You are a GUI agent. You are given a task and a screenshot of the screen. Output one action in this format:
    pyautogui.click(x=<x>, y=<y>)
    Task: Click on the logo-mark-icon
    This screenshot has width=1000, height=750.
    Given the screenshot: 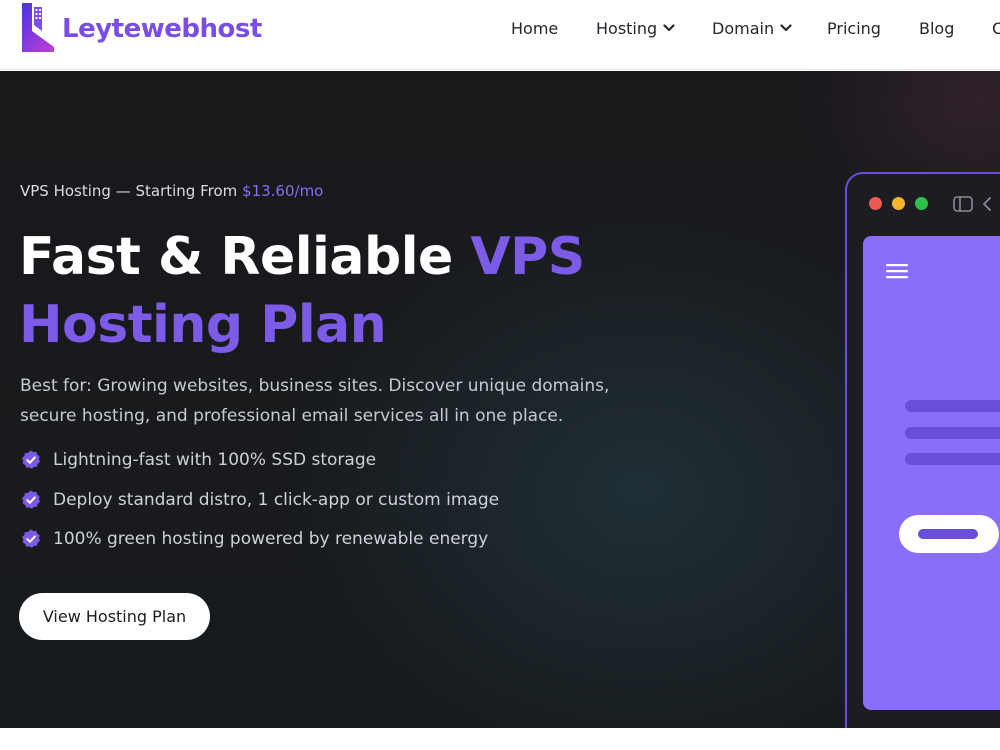 What is the action you would take?
    pyautogui.click(x=38, y=27)
    